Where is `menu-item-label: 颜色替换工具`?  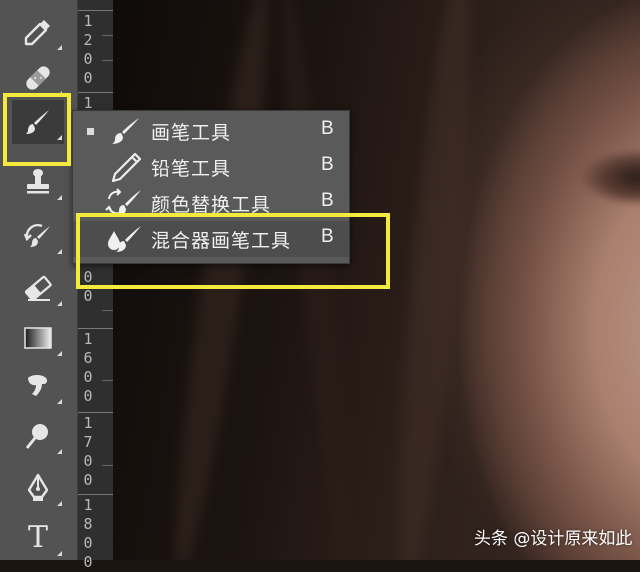
menu-item-label: 颜色替换工具 is located at coordinates (211, 205).